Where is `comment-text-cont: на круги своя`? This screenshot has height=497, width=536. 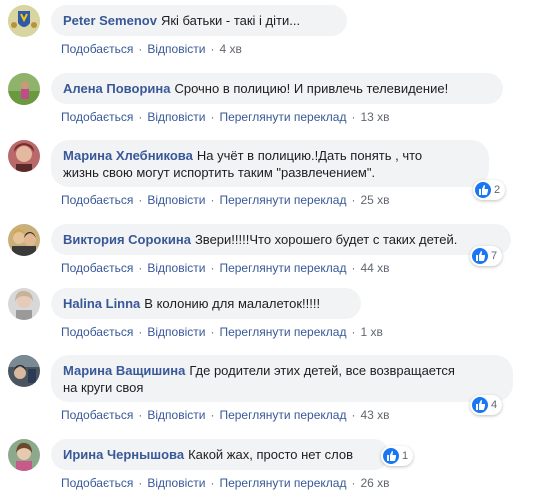 comment-text-cont: на круги своя is located at coordinates (103, 387).